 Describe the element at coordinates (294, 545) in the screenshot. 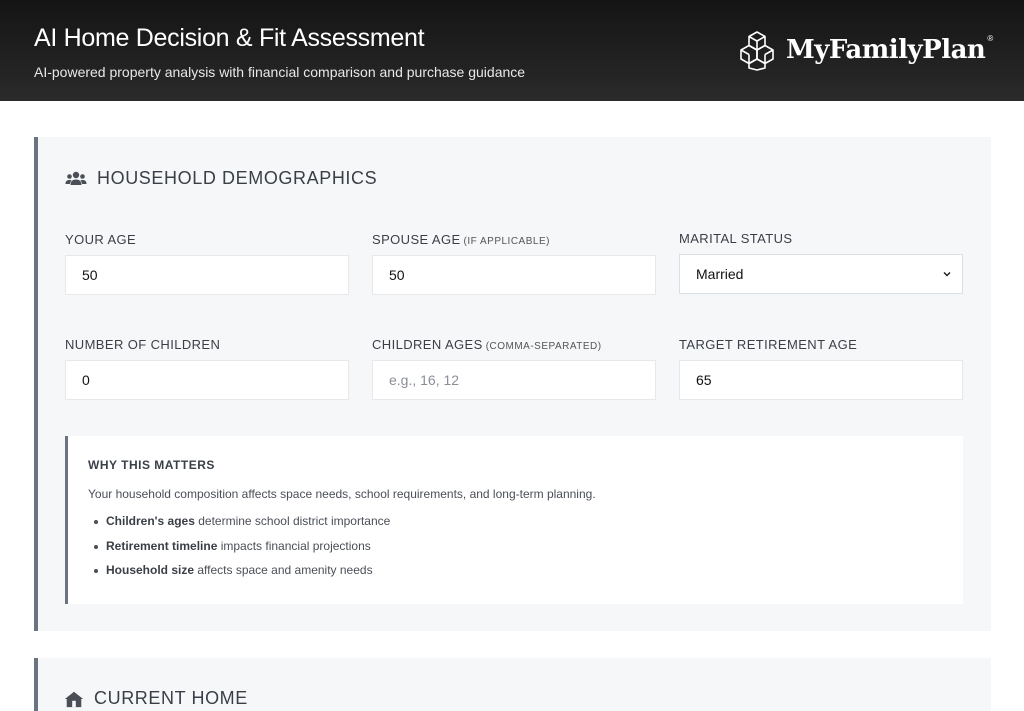

I see `list-item-text: impacts financial projections` at that location.